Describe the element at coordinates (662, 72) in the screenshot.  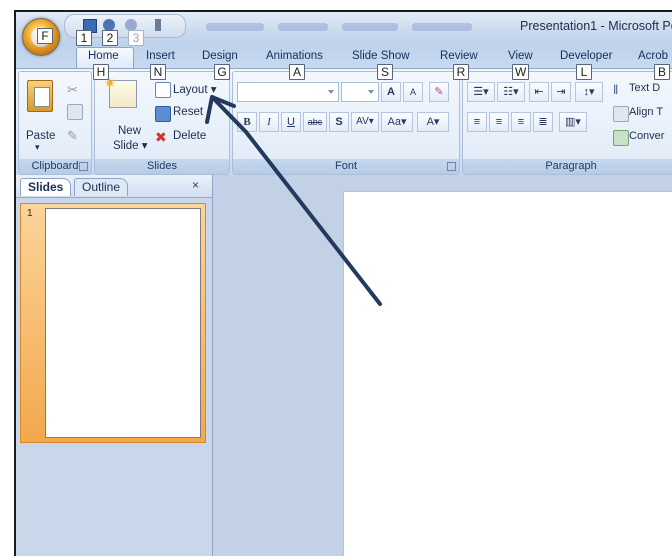
I see `keytip-acrobat: B` at that location.